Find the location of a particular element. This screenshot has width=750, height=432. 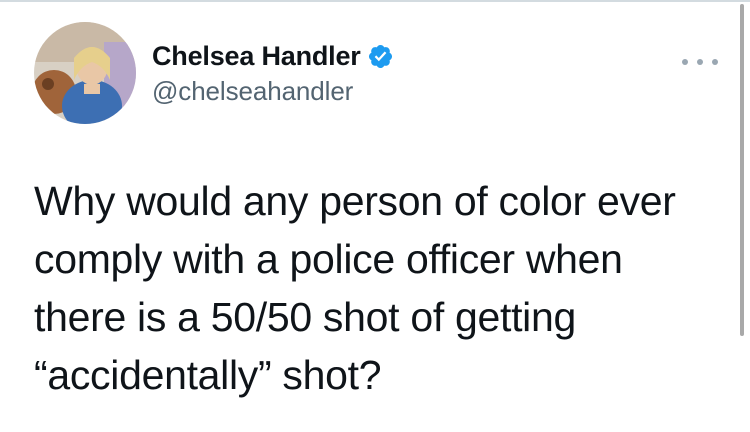

more-options-icon is located at coordinates (700, 62).